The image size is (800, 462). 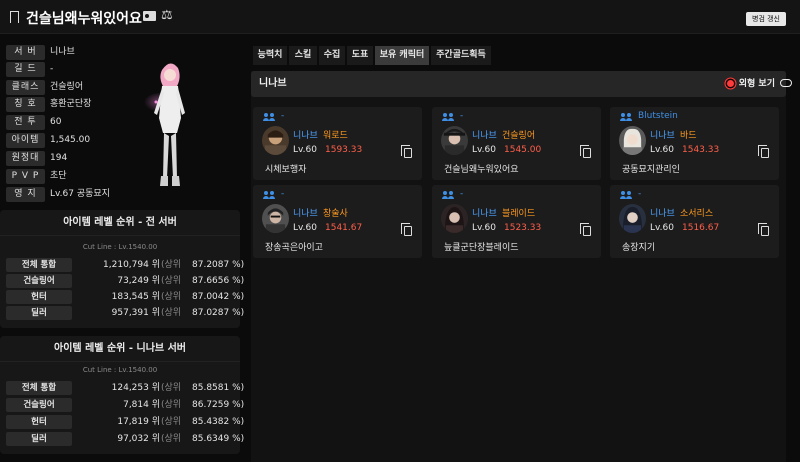 What do you see at coordinates (25, 158) in the screenshot?
I see `profile-label: 원정대` at bounding box center [25, 158].